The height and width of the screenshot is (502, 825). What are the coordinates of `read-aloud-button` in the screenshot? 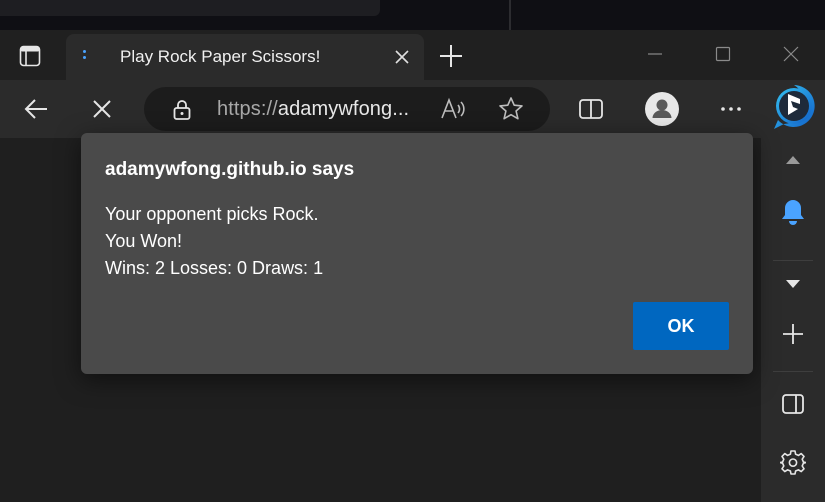 It's located at (454, 109).